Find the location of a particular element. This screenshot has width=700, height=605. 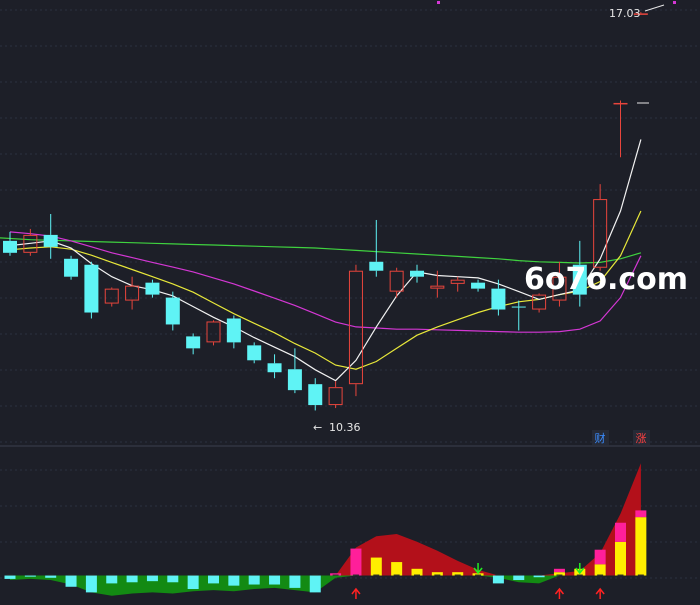

badge-rise: 涨 is located at coordinates (641, 437).